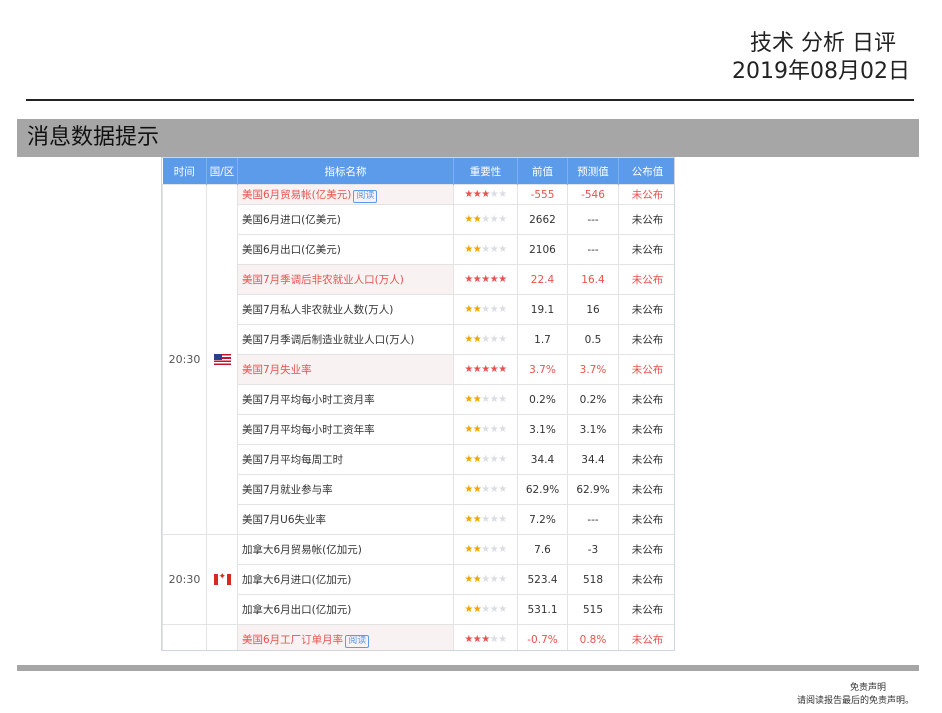  Describe the element at coordinates (292, 460) in the screenshot. I see `indicator-name: 美国7月平均每周工时` at that location.